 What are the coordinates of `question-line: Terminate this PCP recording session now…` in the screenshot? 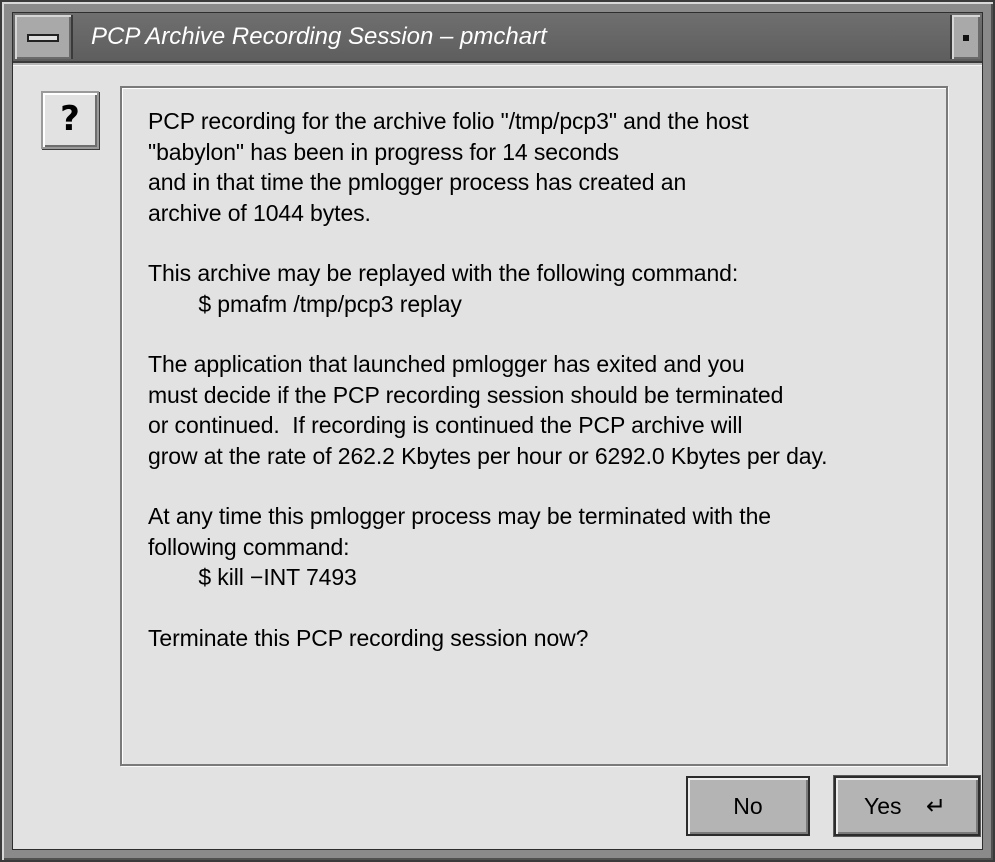 It's located at (368, 637).